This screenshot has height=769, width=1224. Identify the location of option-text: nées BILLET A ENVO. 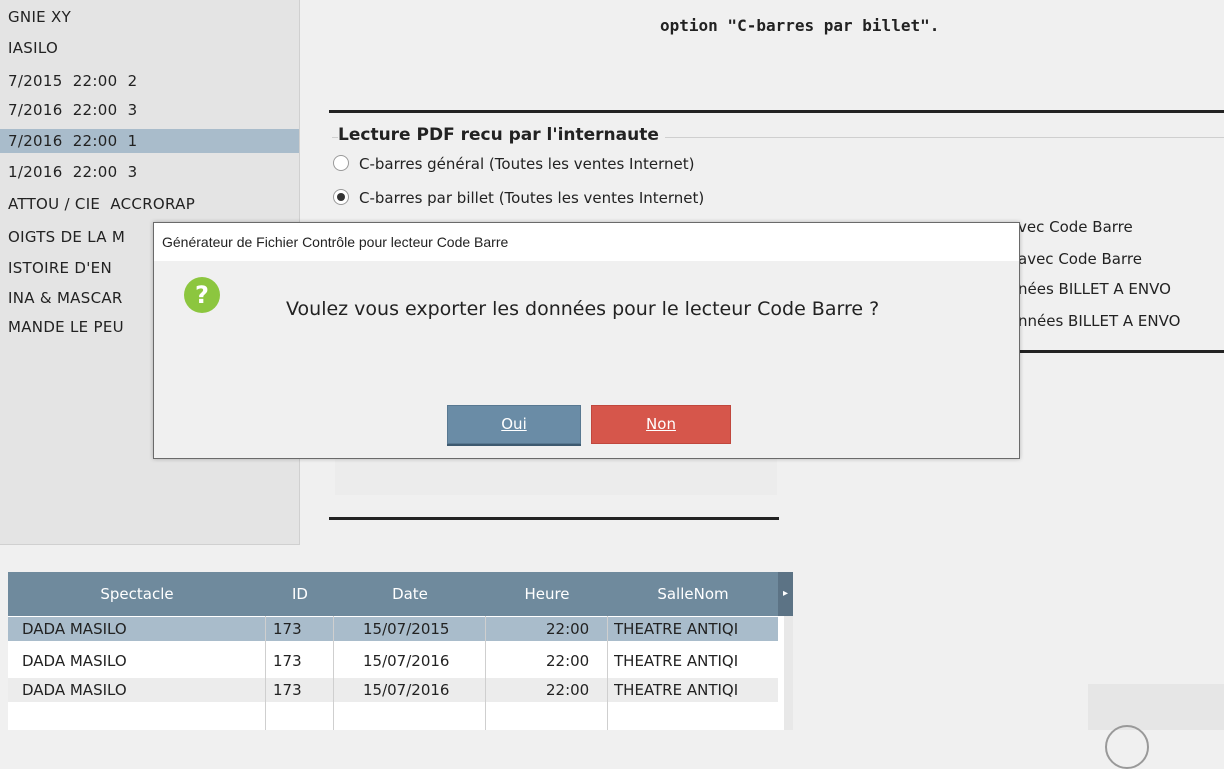
(1094, 289).